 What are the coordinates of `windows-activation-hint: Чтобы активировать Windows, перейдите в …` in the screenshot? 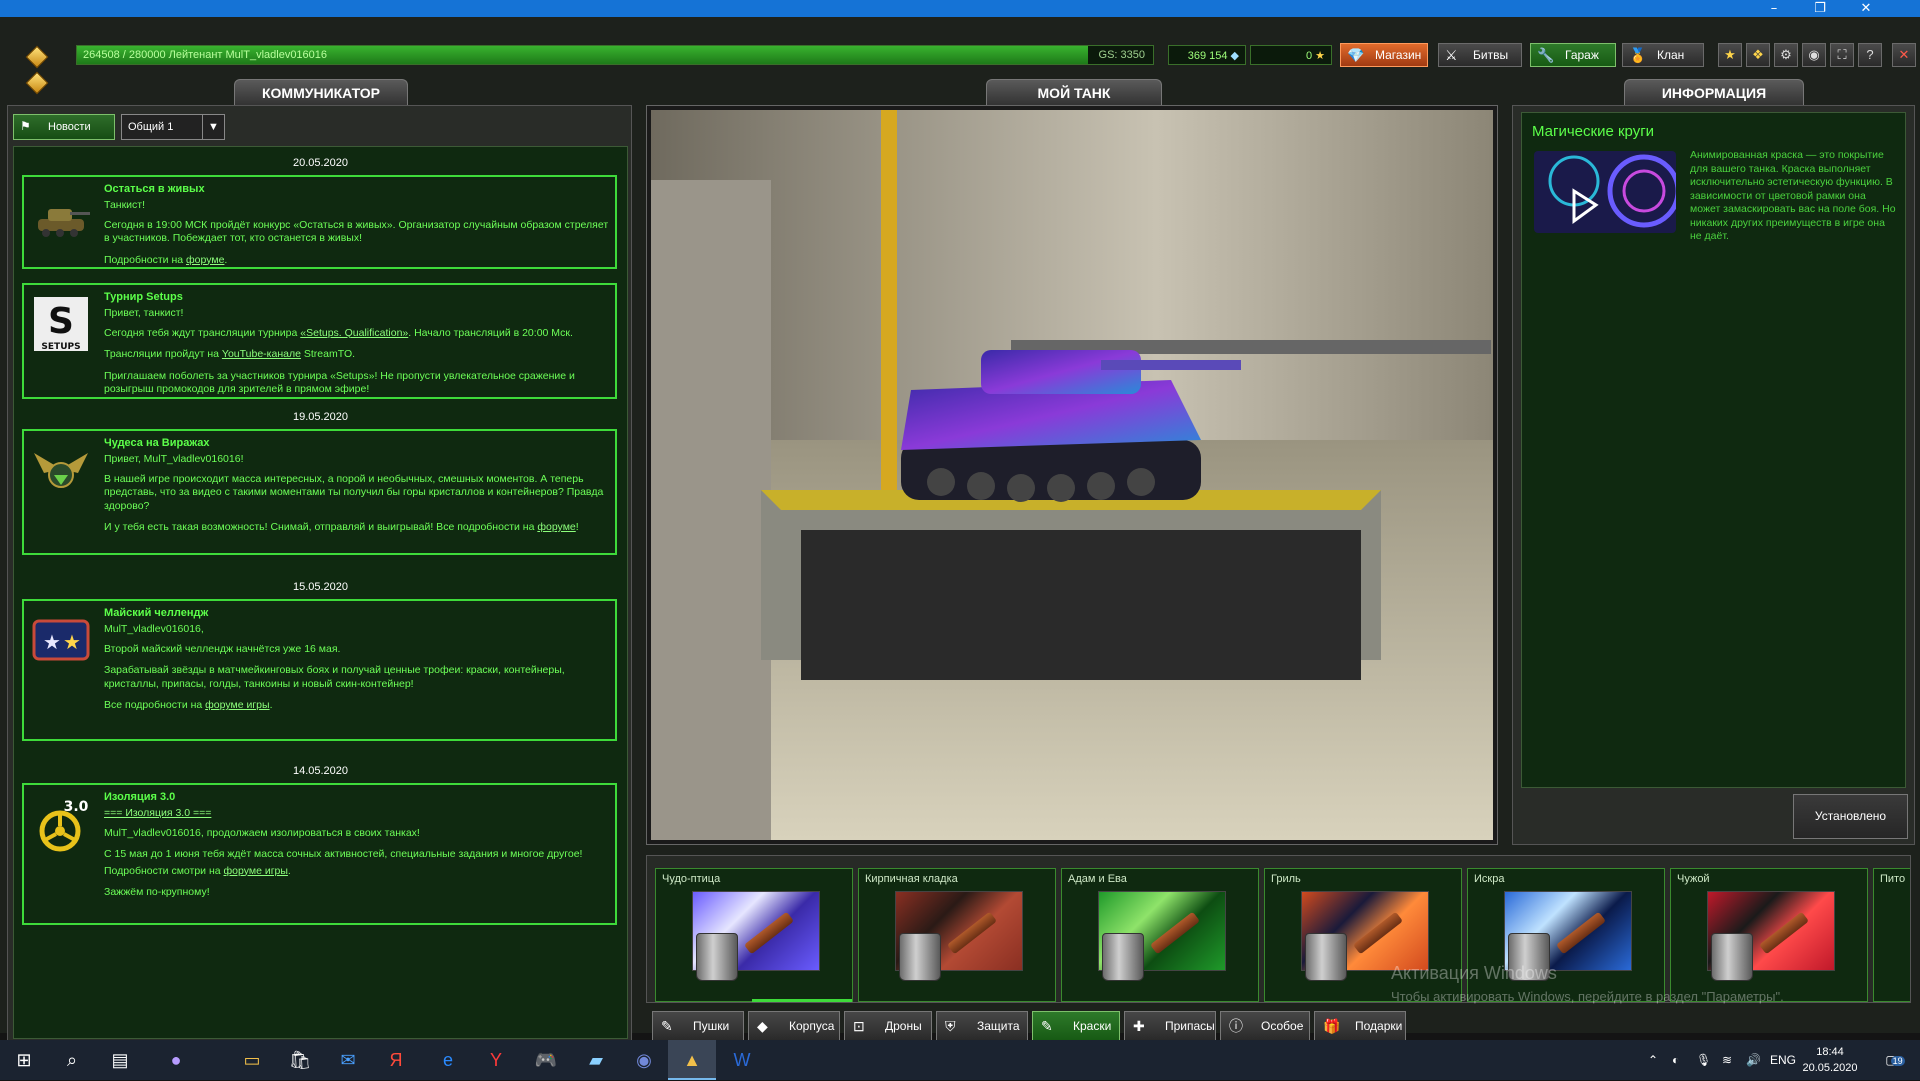 It's located at (1587, 996).